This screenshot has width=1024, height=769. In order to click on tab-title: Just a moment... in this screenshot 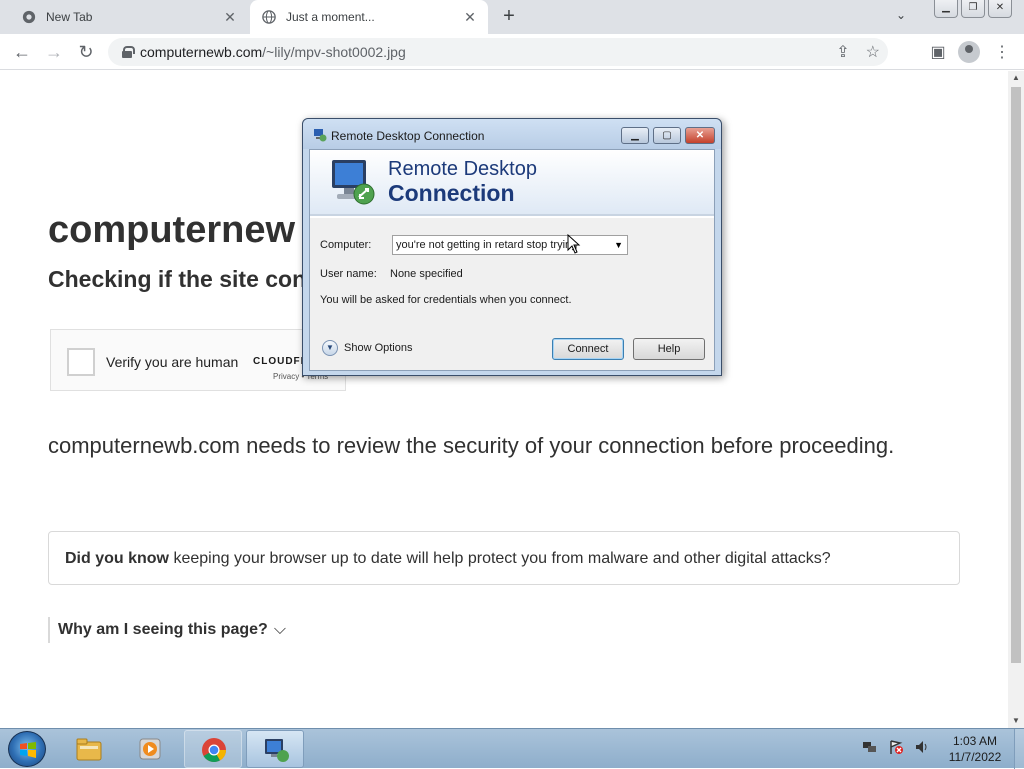, I will do `click(330, 17)`.